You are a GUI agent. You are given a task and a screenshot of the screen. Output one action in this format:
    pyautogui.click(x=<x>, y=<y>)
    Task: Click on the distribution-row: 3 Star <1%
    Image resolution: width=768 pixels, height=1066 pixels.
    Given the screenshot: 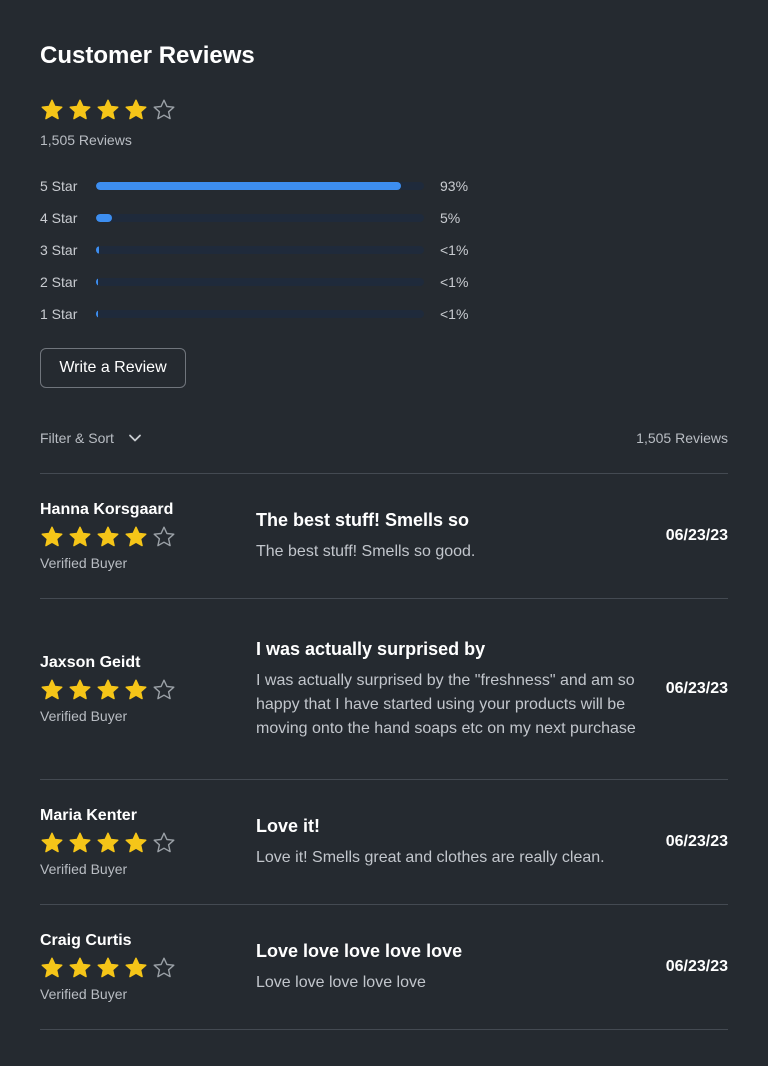 What is the action you would take?
    pyautogui.click(x=260, y=256)
    